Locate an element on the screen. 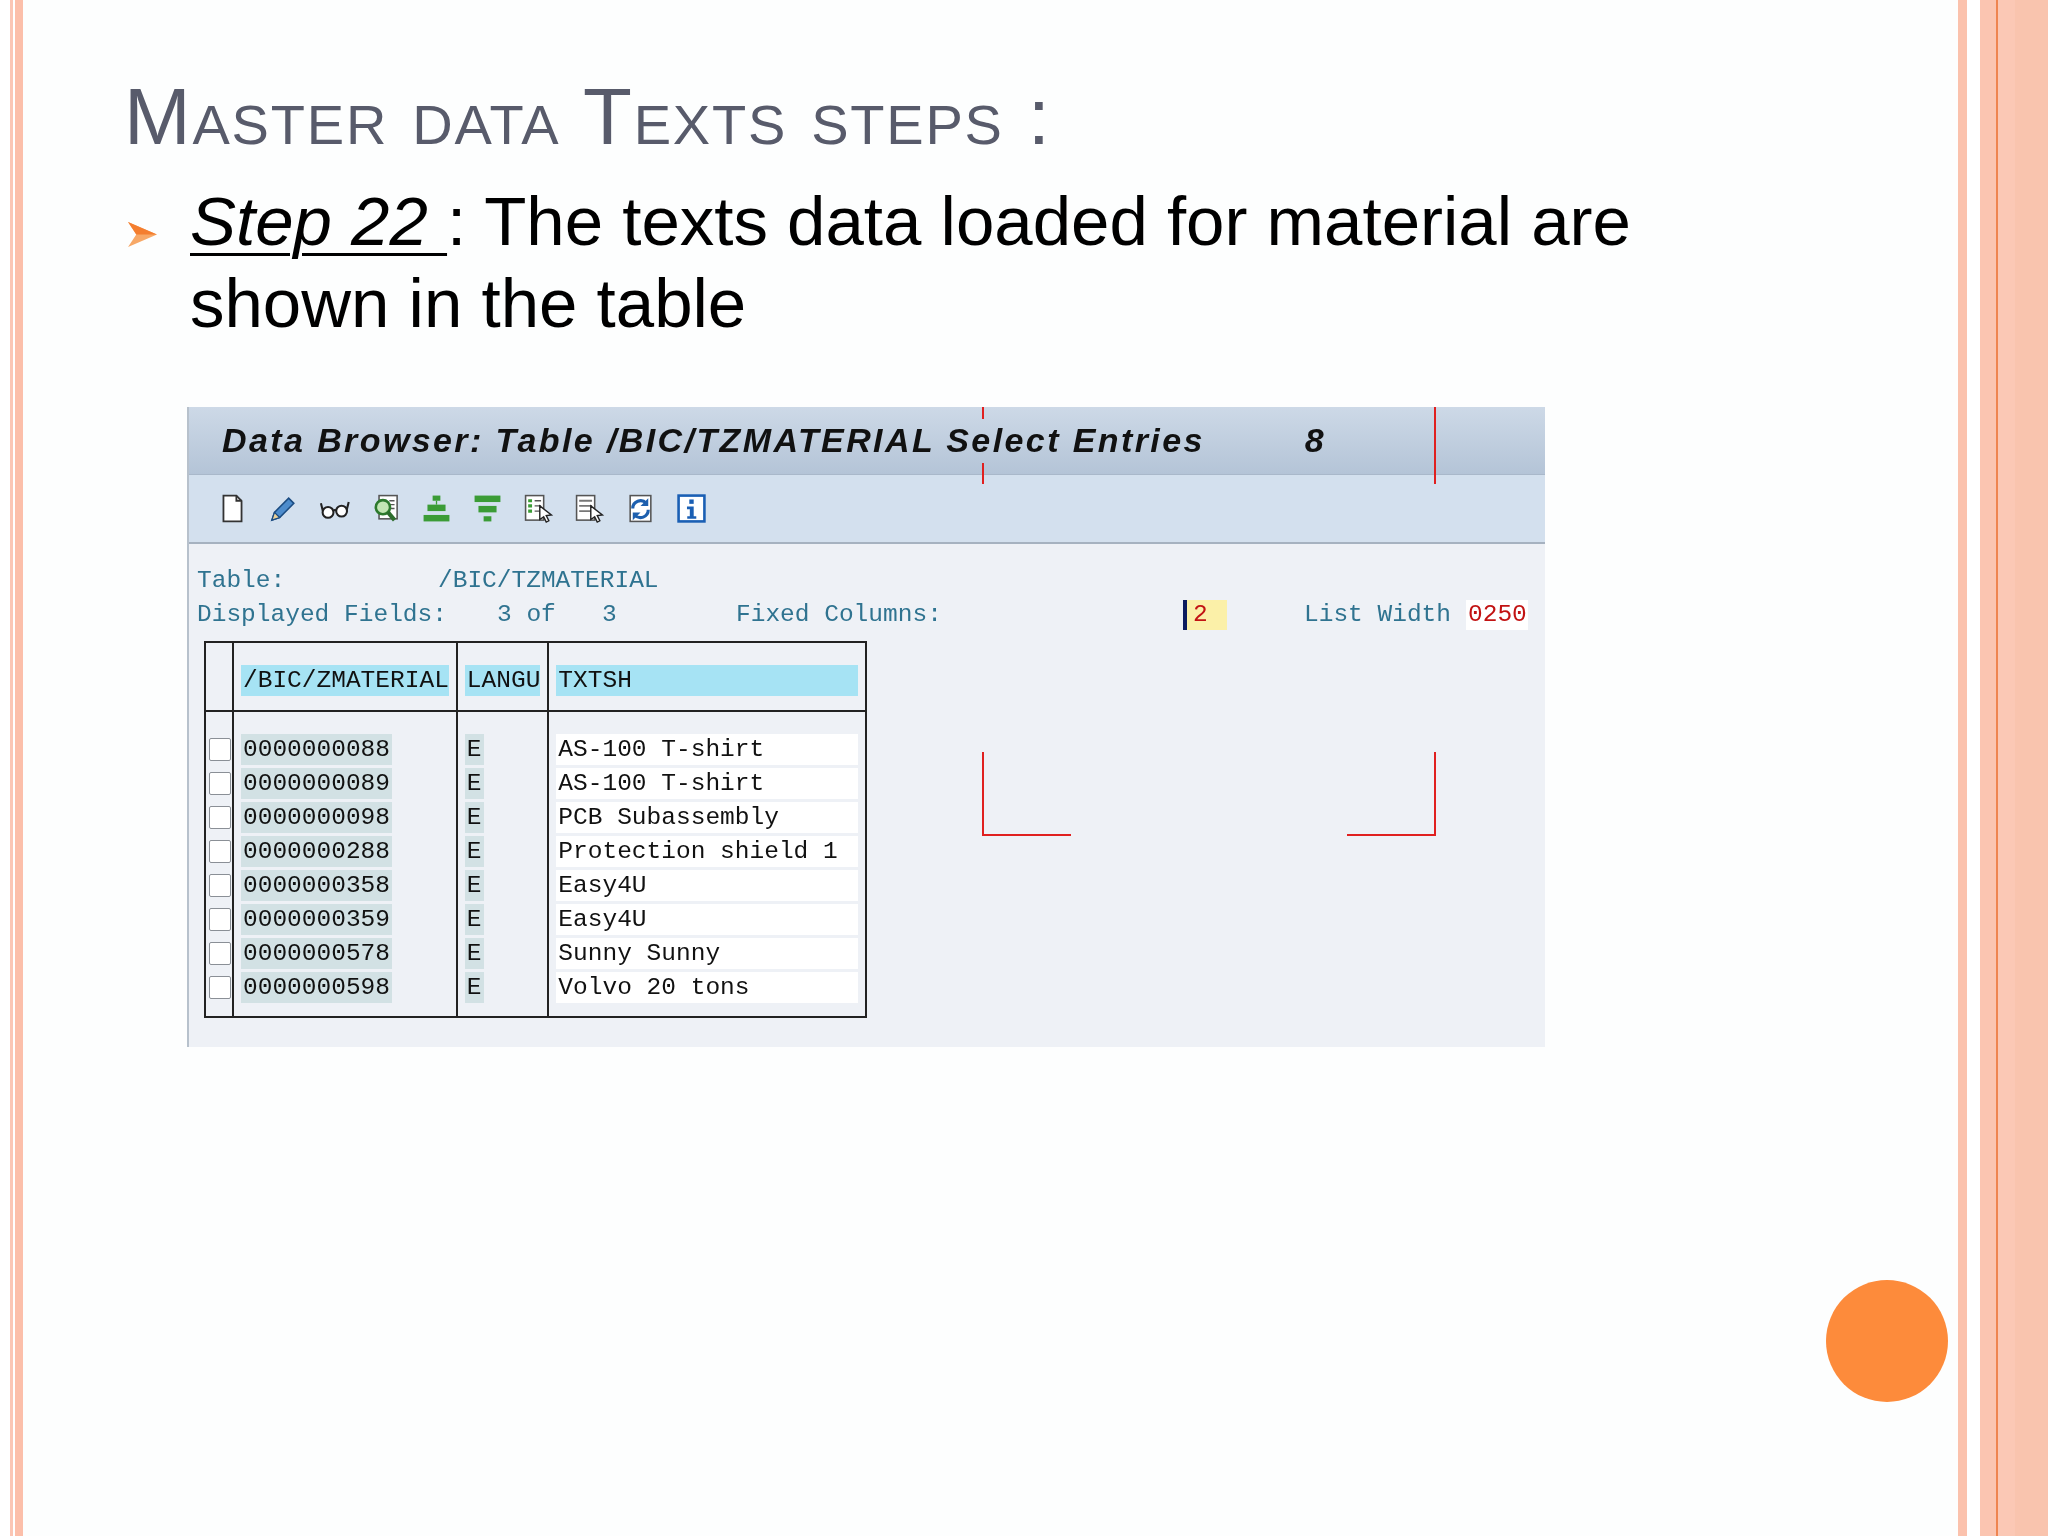  info-icon is located at coordinates (691, 508).